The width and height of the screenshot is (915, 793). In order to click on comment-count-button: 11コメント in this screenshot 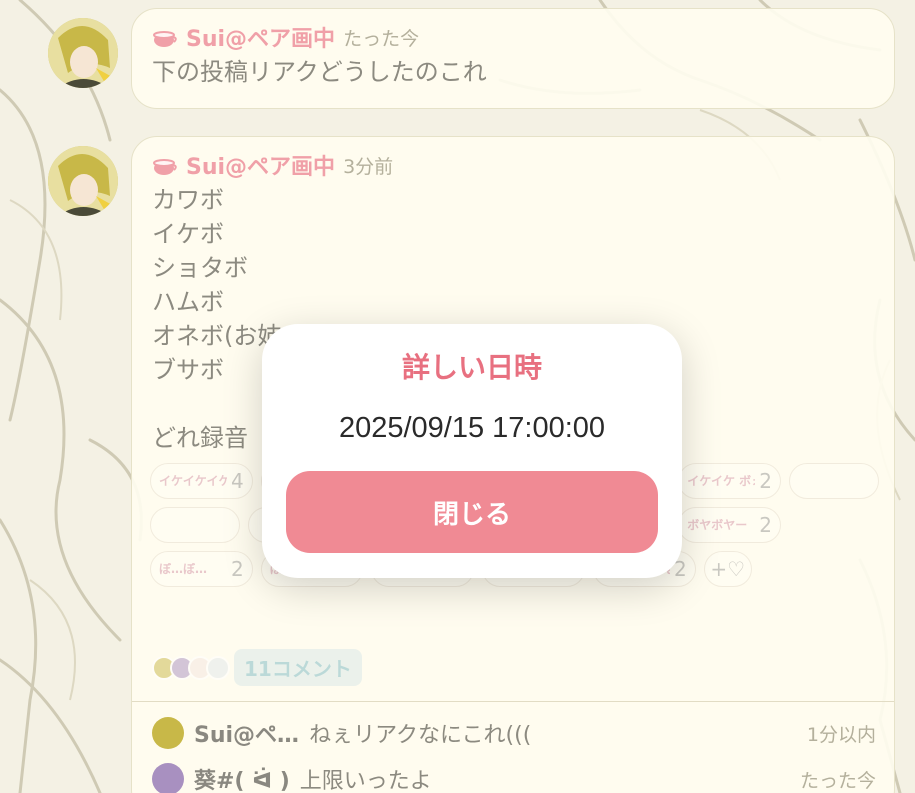, I will do `click(298, 667)`.